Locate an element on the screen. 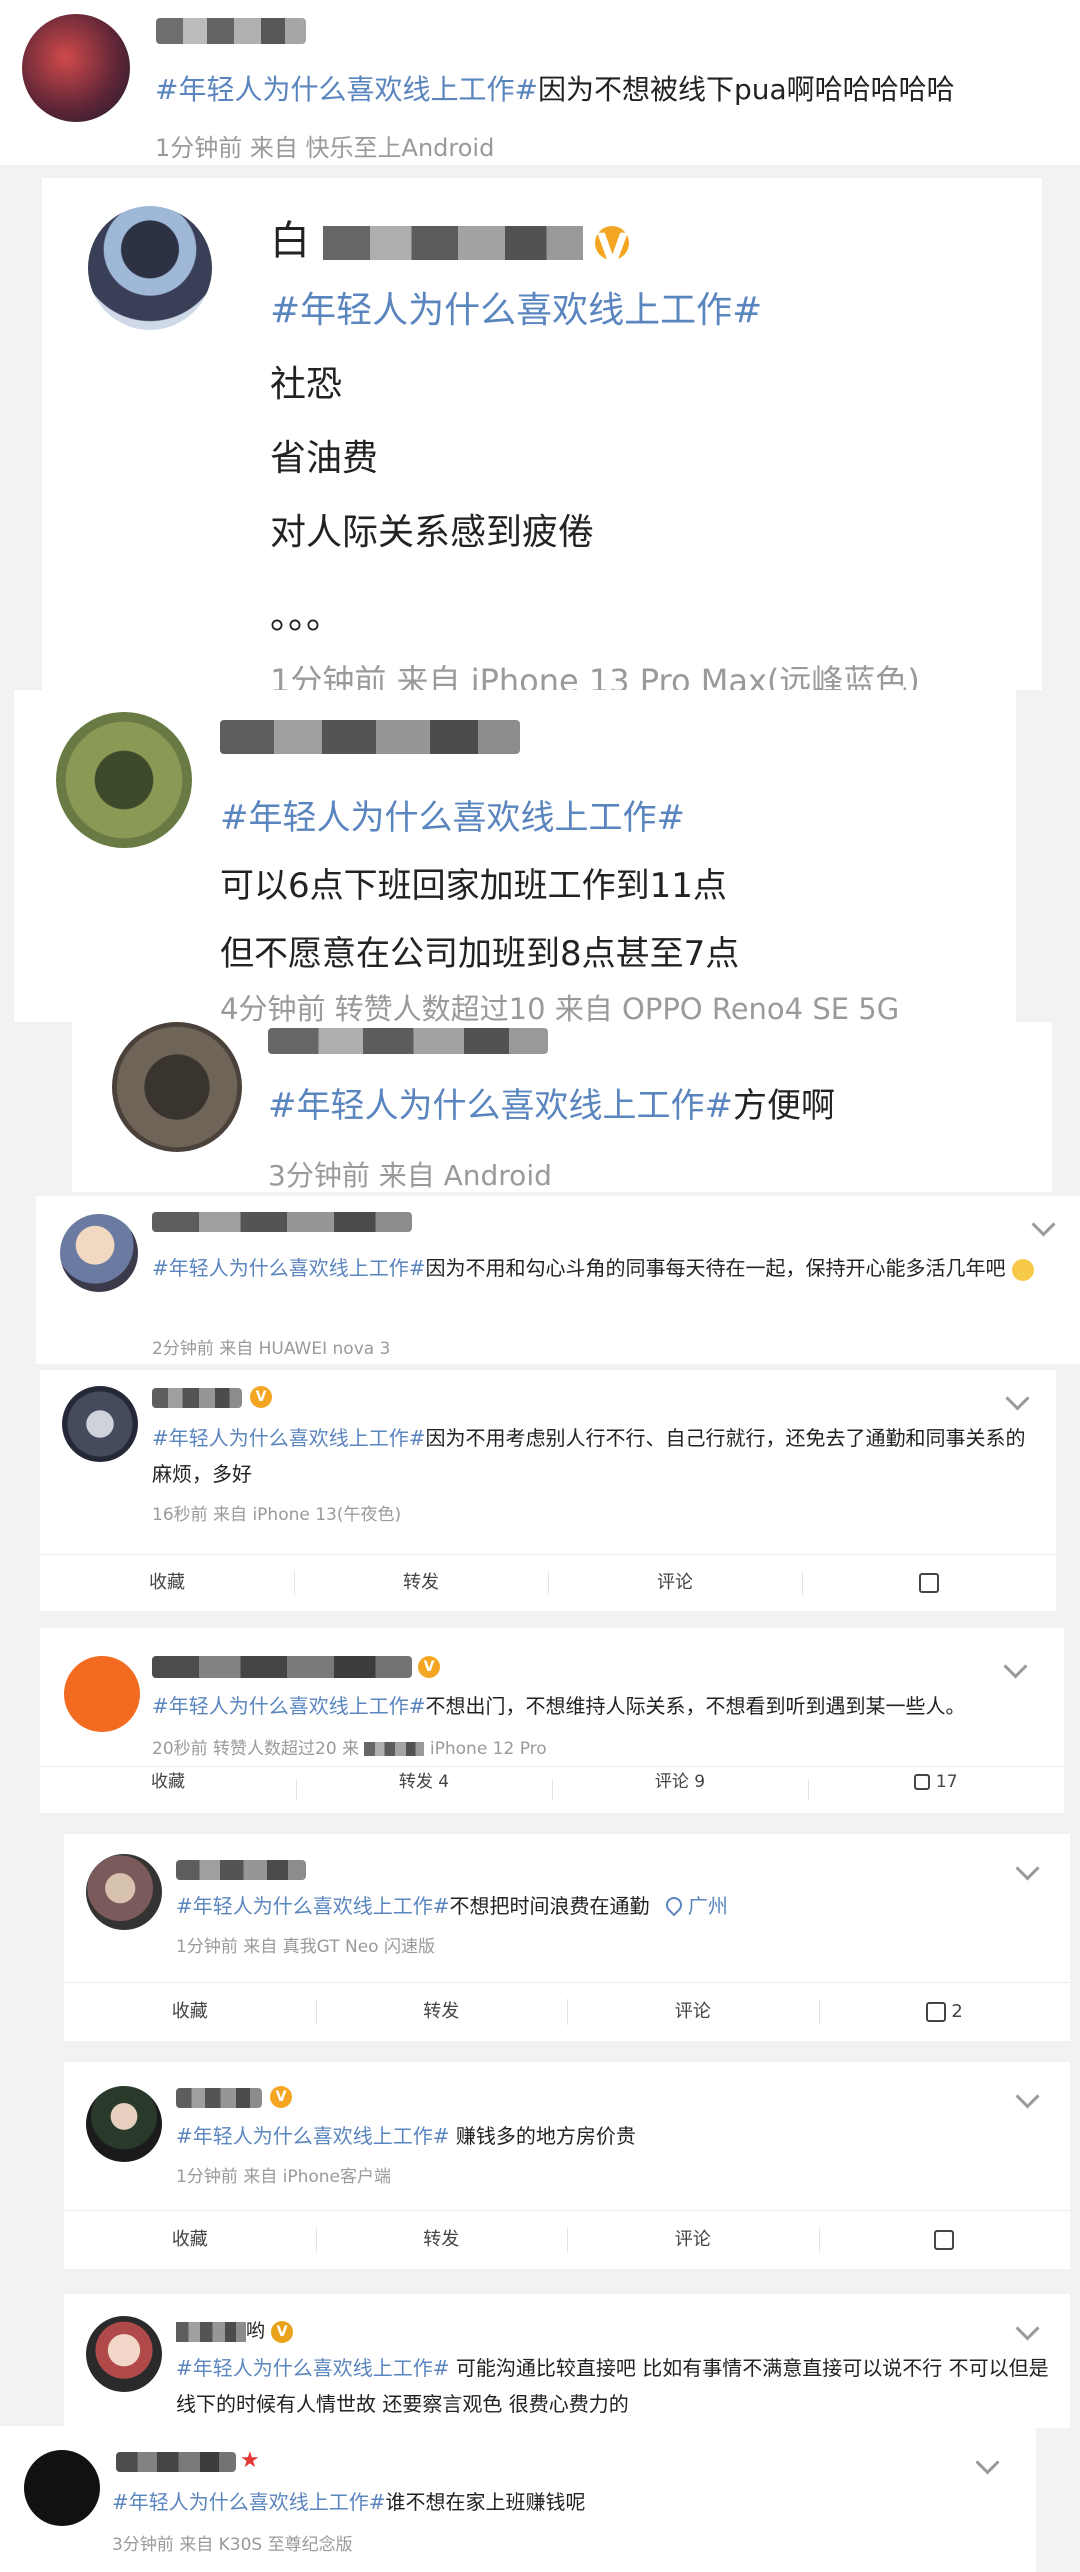  blurred-text is located at coordinates (394, 1749).